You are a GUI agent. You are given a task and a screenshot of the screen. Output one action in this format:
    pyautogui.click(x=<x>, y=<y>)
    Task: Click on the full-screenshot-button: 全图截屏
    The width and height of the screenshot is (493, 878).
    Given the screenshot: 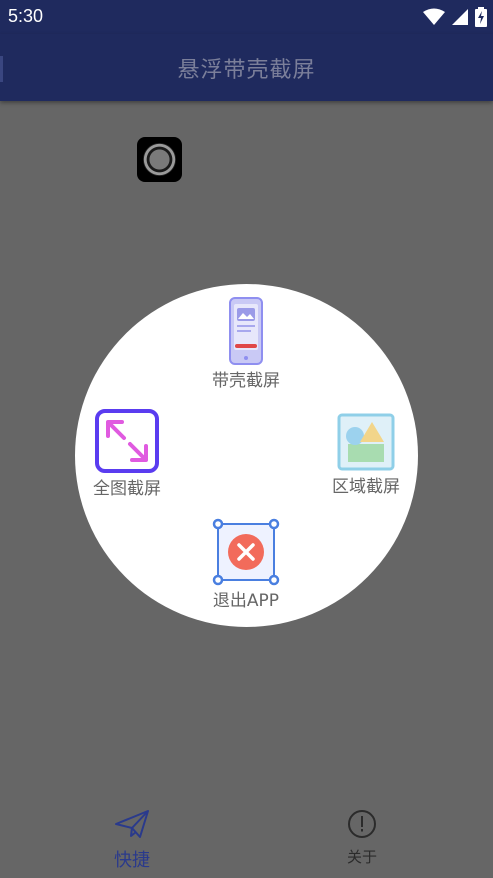 What is the action you would take?
    pyautogui.click(x=127, y=453)
    